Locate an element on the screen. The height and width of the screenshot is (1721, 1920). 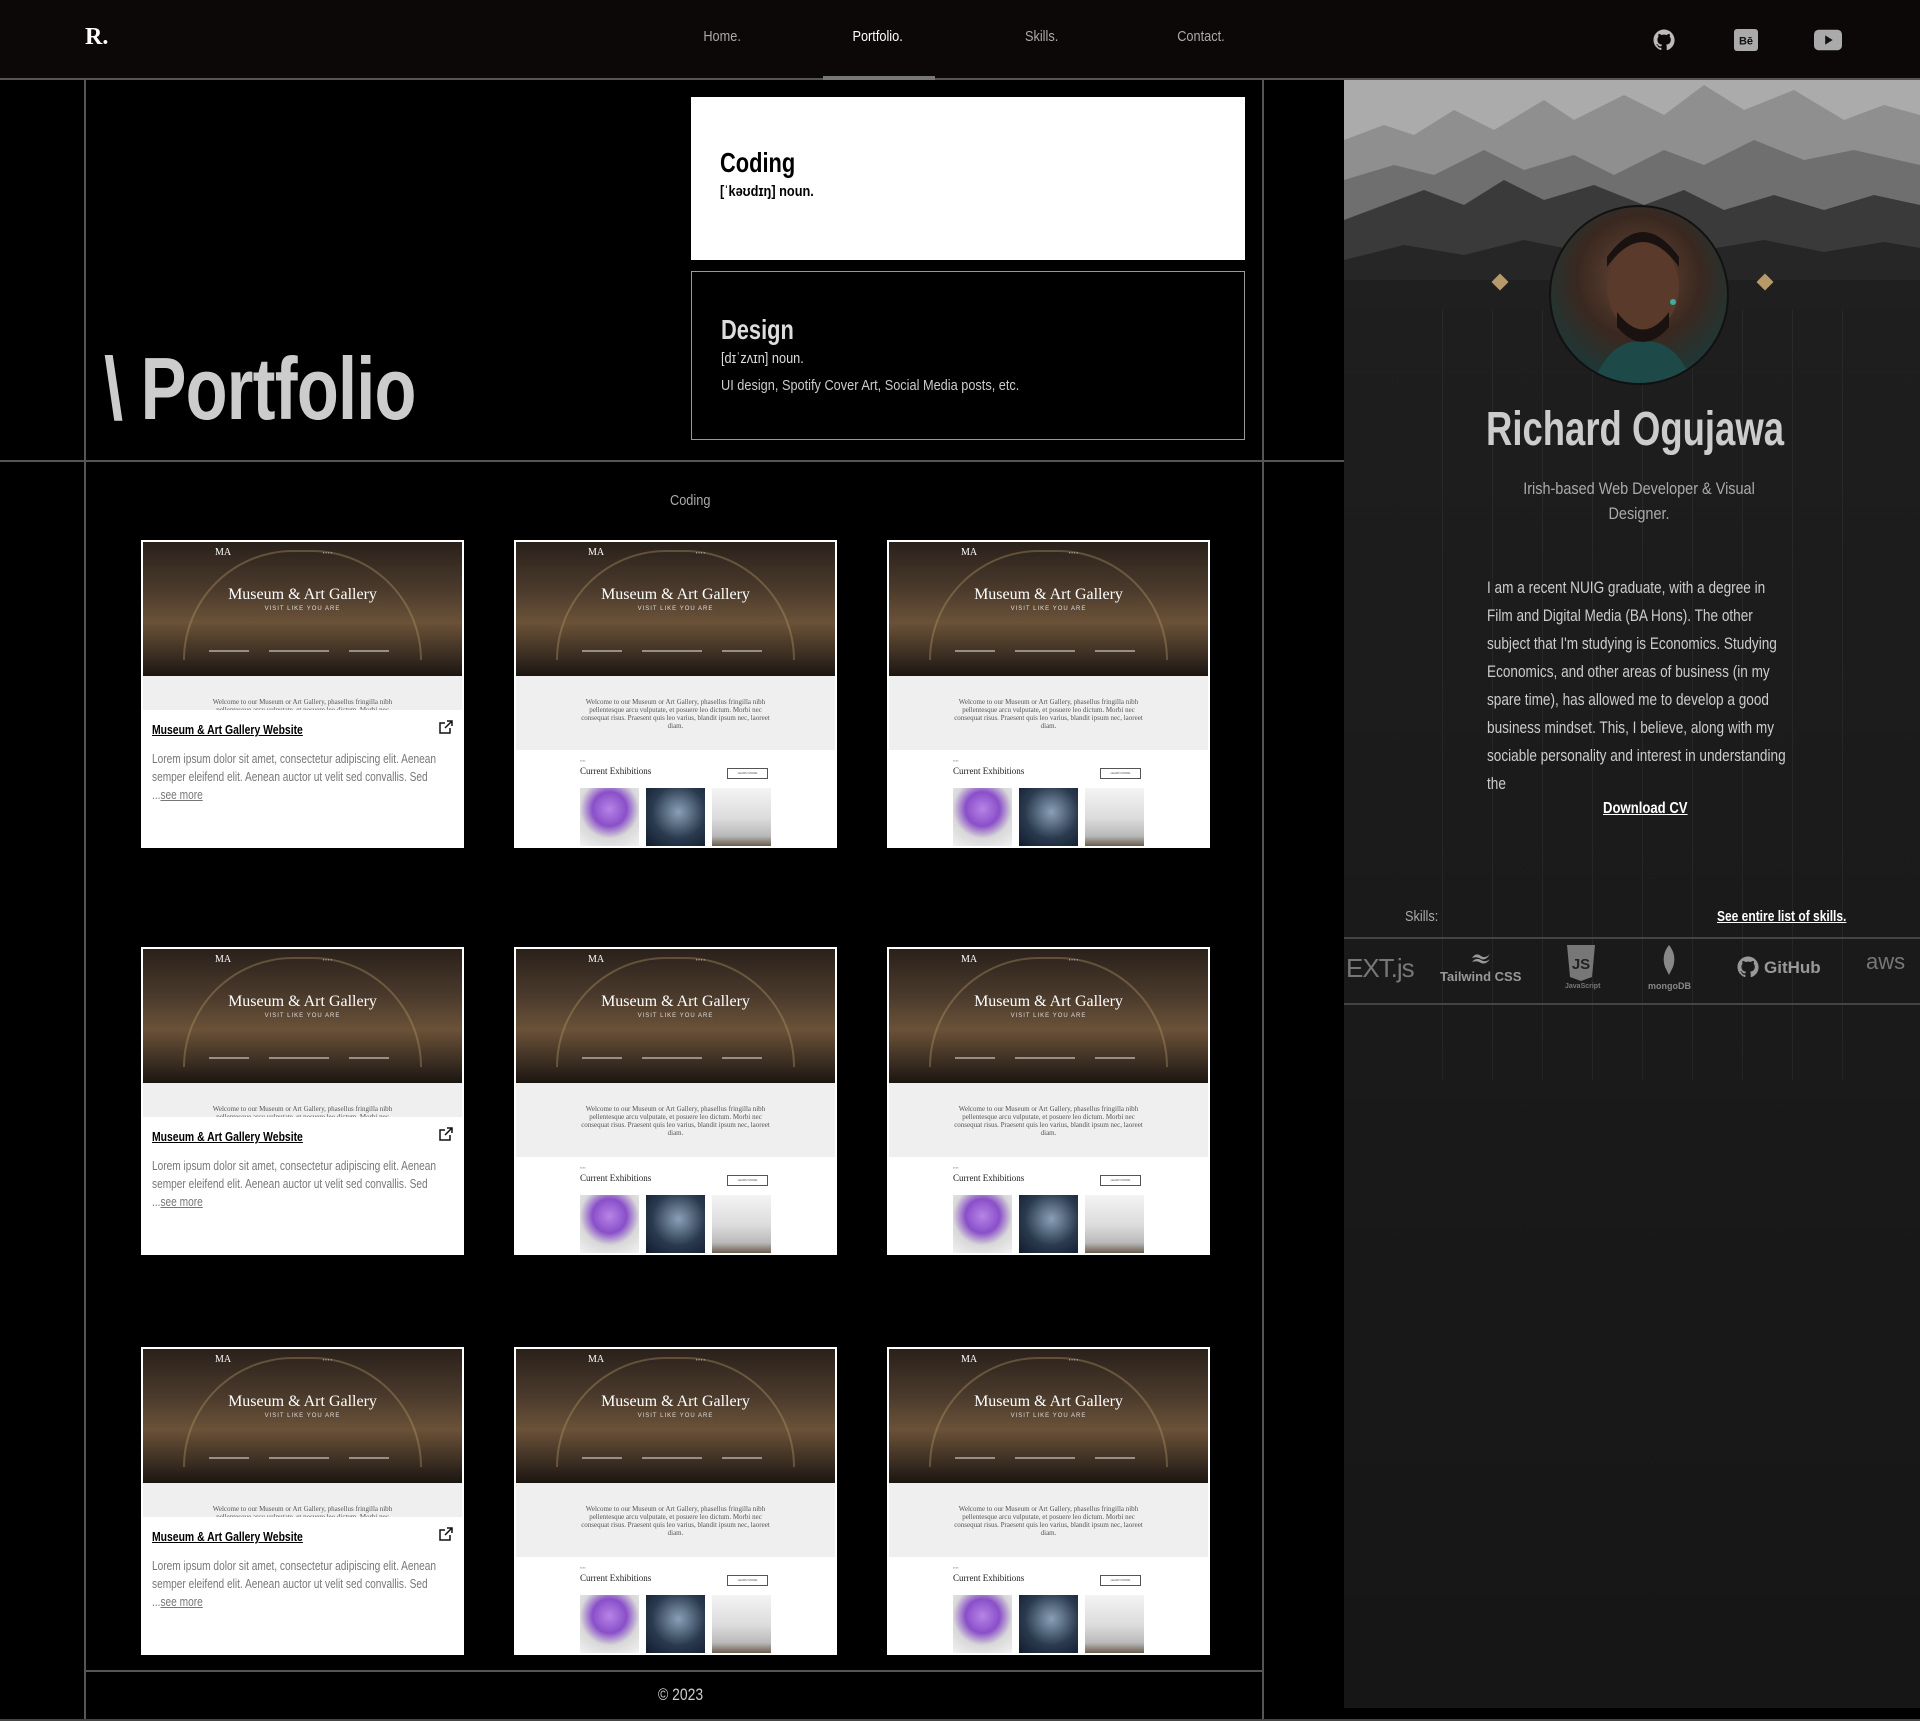
avatar is located at coordinates (1639, 295).